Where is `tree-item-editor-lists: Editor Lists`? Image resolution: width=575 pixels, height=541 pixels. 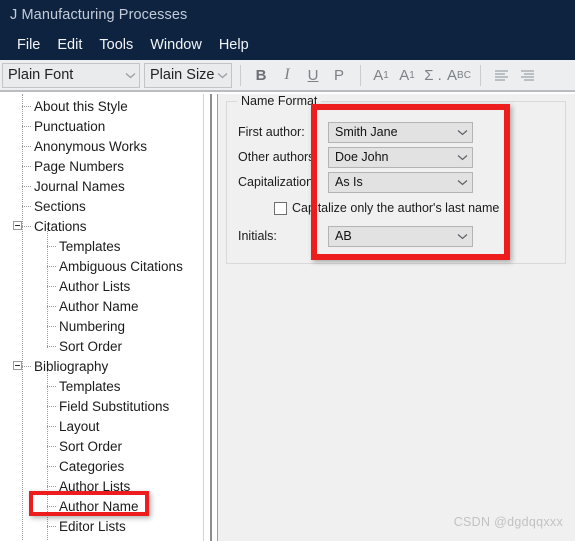 tree-item-editor-lists: Editor Lists is located at coordinates (91, 526).